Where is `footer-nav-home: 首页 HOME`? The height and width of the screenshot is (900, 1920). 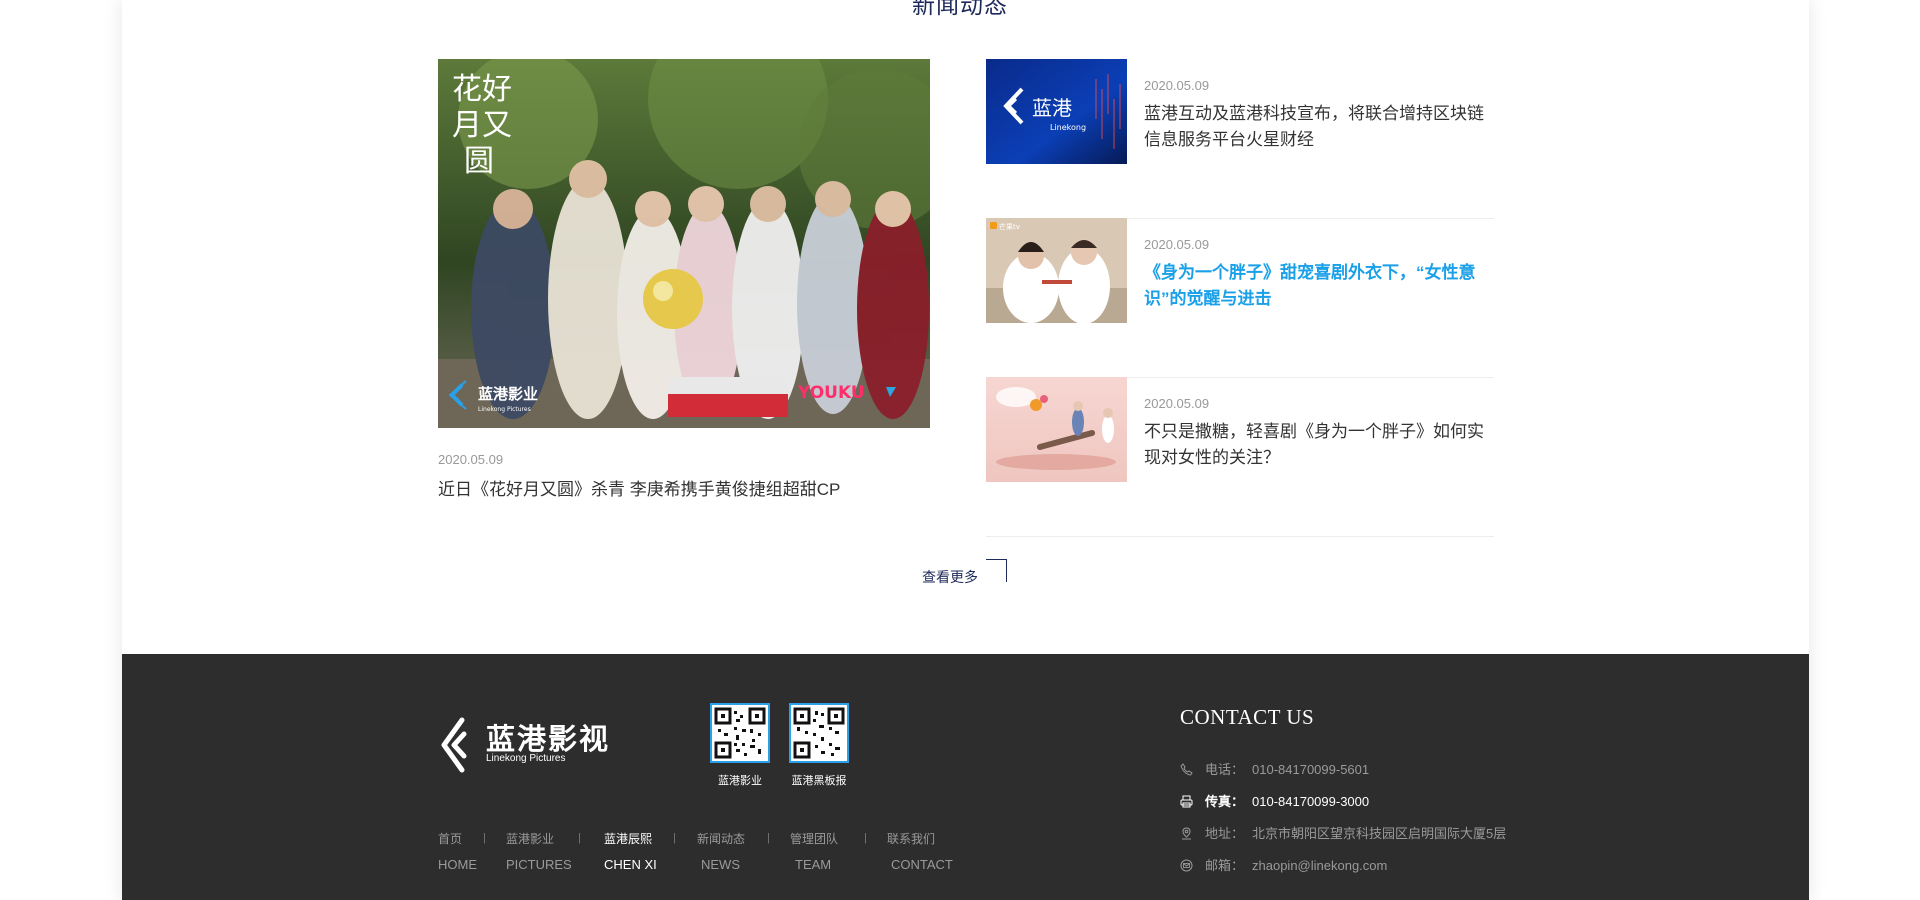
footer-nav-home: 首页 HOME is located at coordinates (457, 851).